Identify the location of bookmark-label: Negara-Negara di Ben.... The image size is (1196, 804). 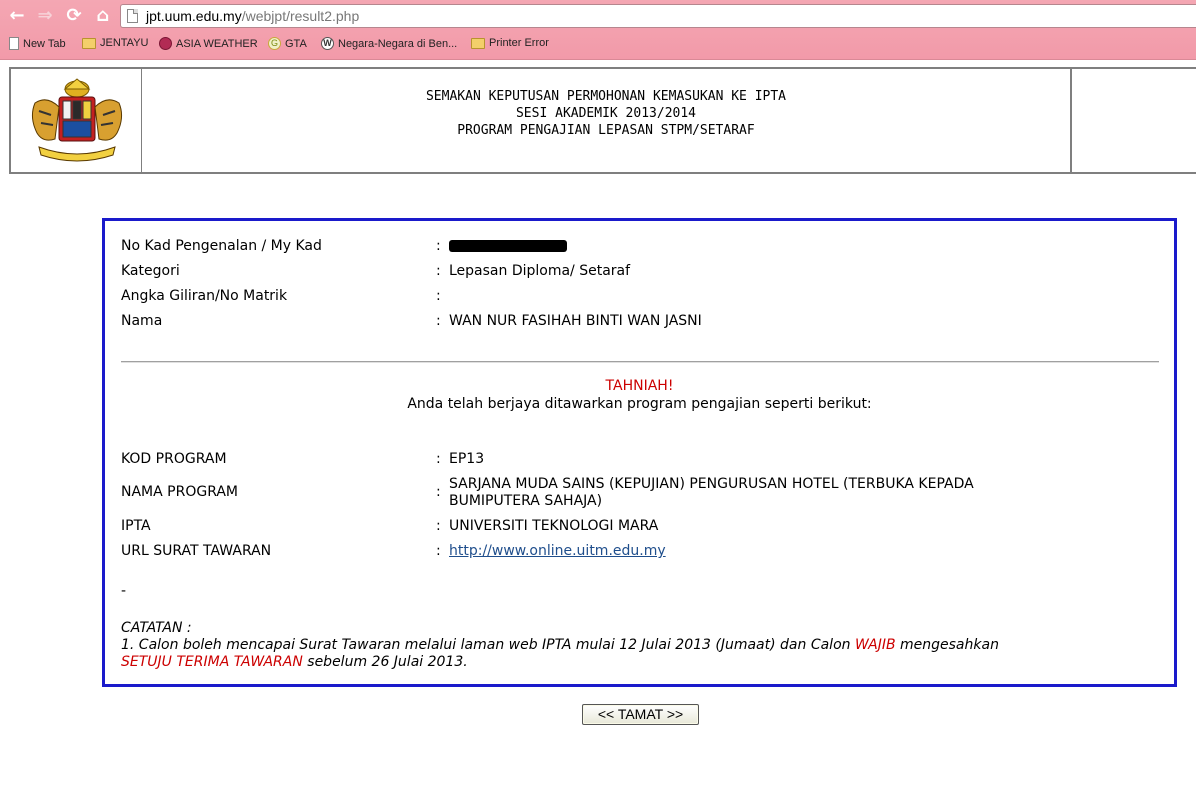
(398, 43).